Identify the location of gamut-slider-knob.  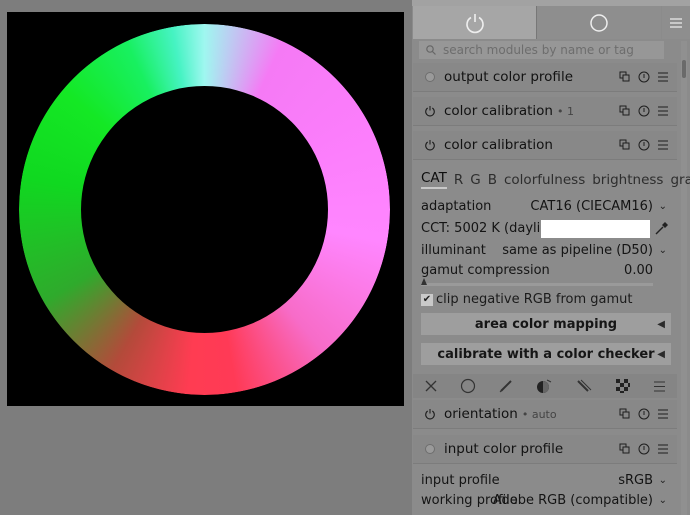
(424, 281).